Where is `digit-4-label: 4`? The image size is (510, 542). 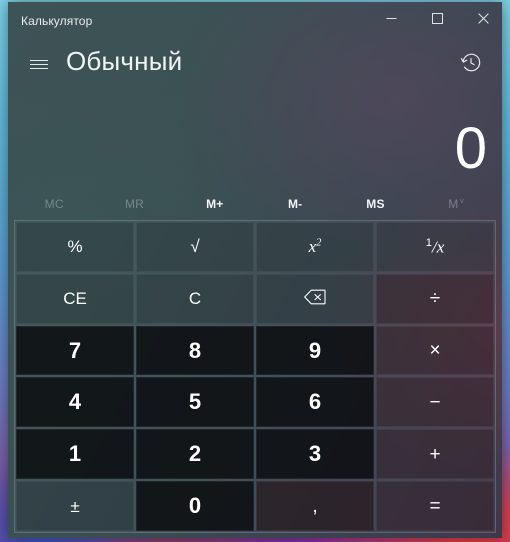
digit-4-label: 4 is located at coordinates (75, 402).